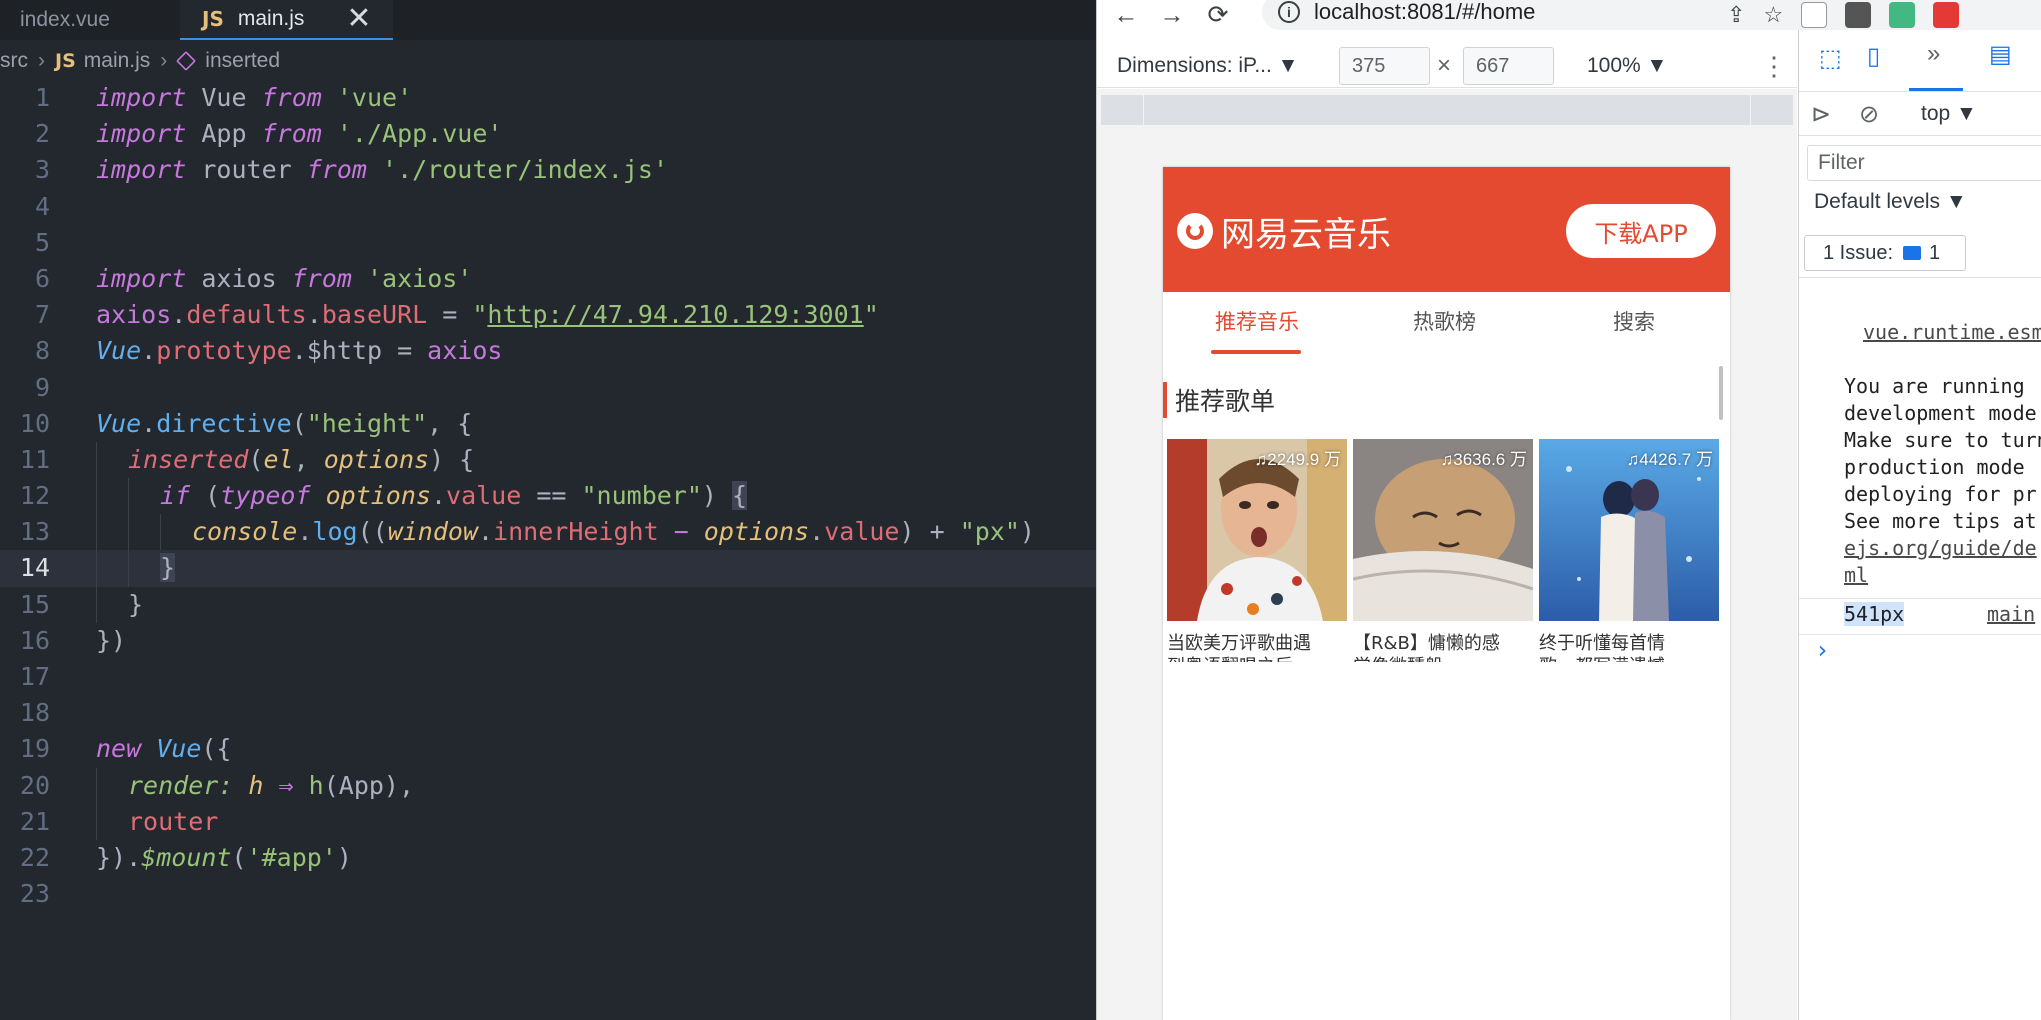  I want to click on line-number: 12, so click(34, 496).